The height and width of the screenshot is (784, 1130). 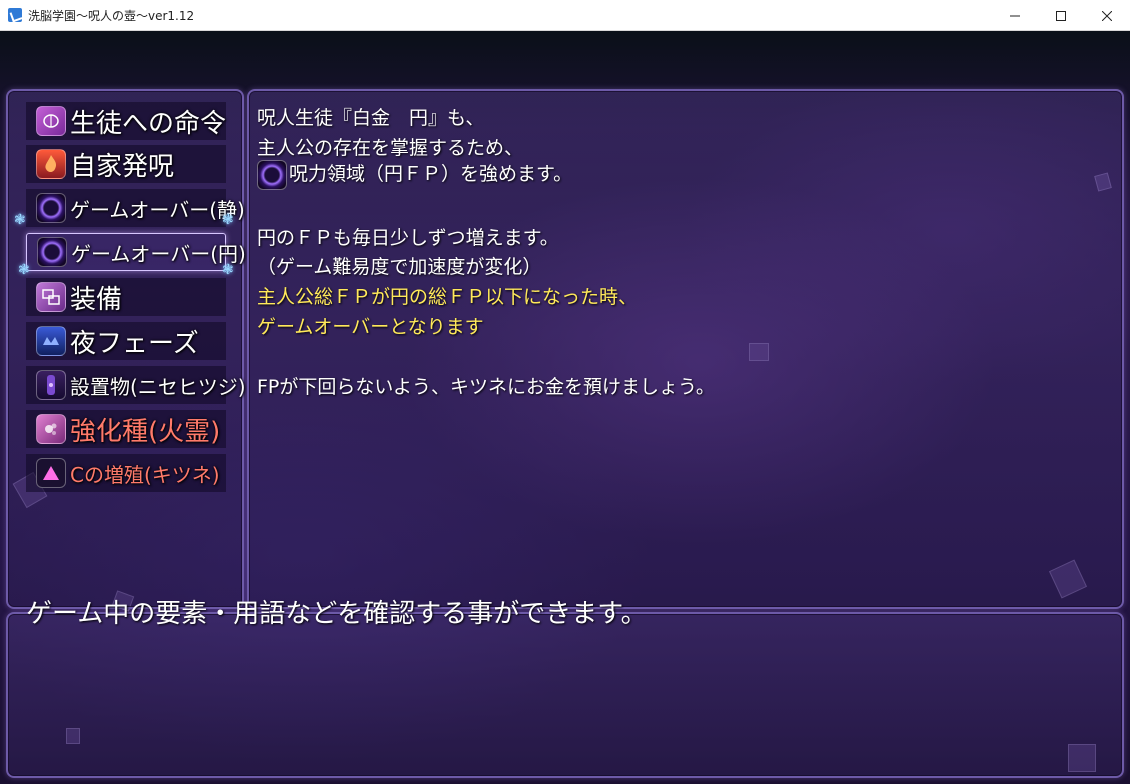 I want to click on menu-item-label: ゲームオーバー(円), so click(x=158, y=253).